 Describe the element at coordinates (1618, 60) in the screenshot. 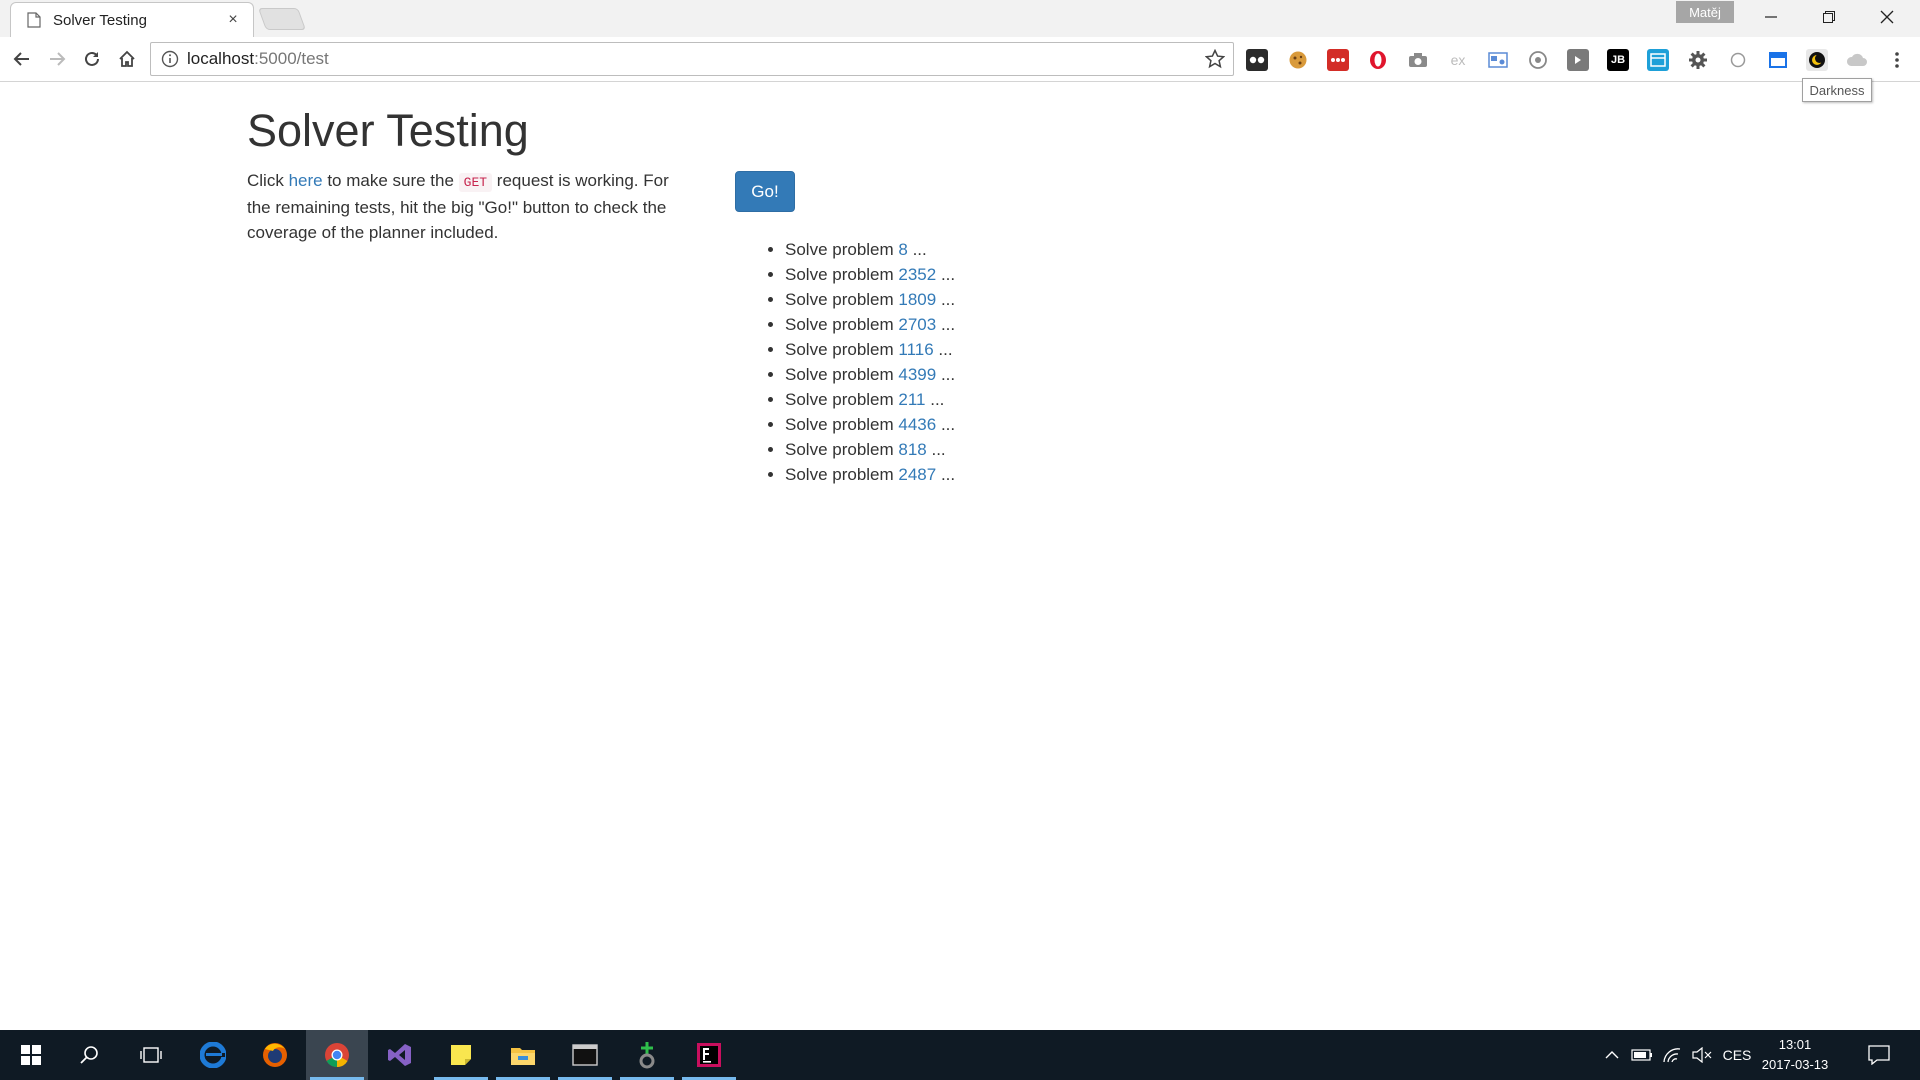

I see `jetbrains-icon: JB` at that location.